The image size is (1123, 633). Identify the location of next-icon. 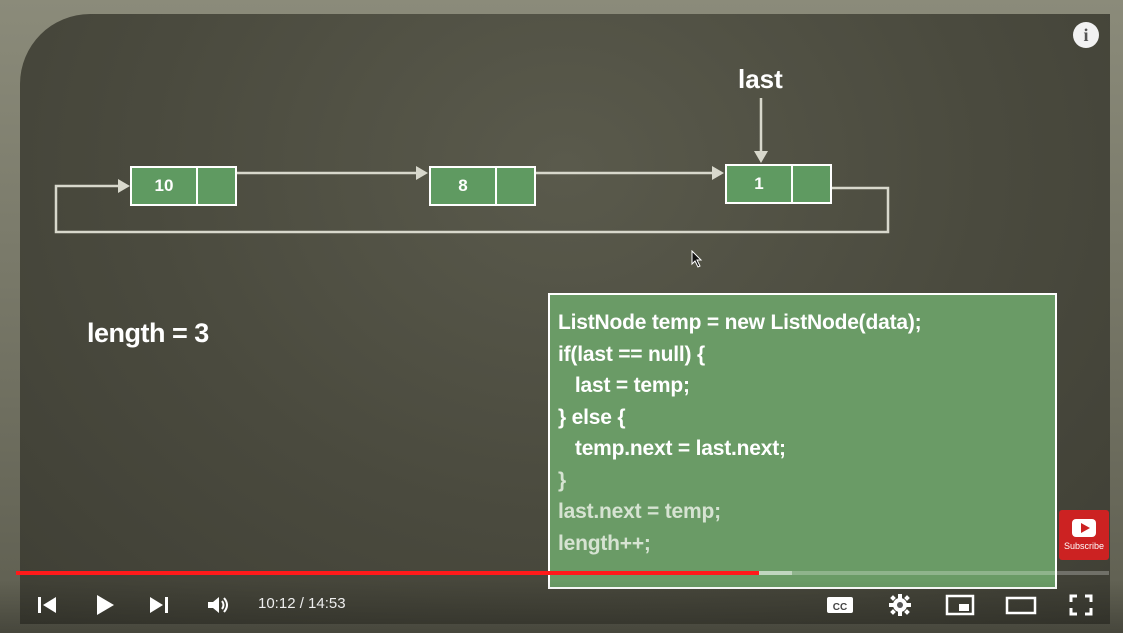
(159, 605).